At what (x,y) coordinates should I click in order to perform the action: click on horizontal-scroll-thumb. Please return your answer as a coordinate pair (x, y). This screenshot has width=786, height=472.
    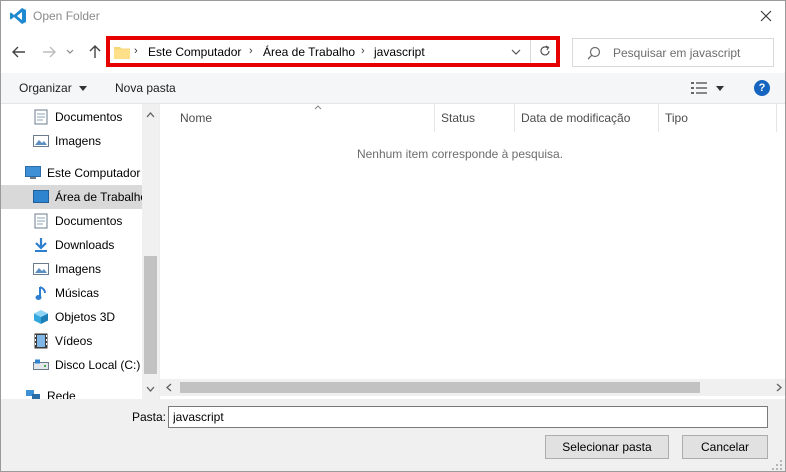
    Looking at the image, I should click on (440, 387).